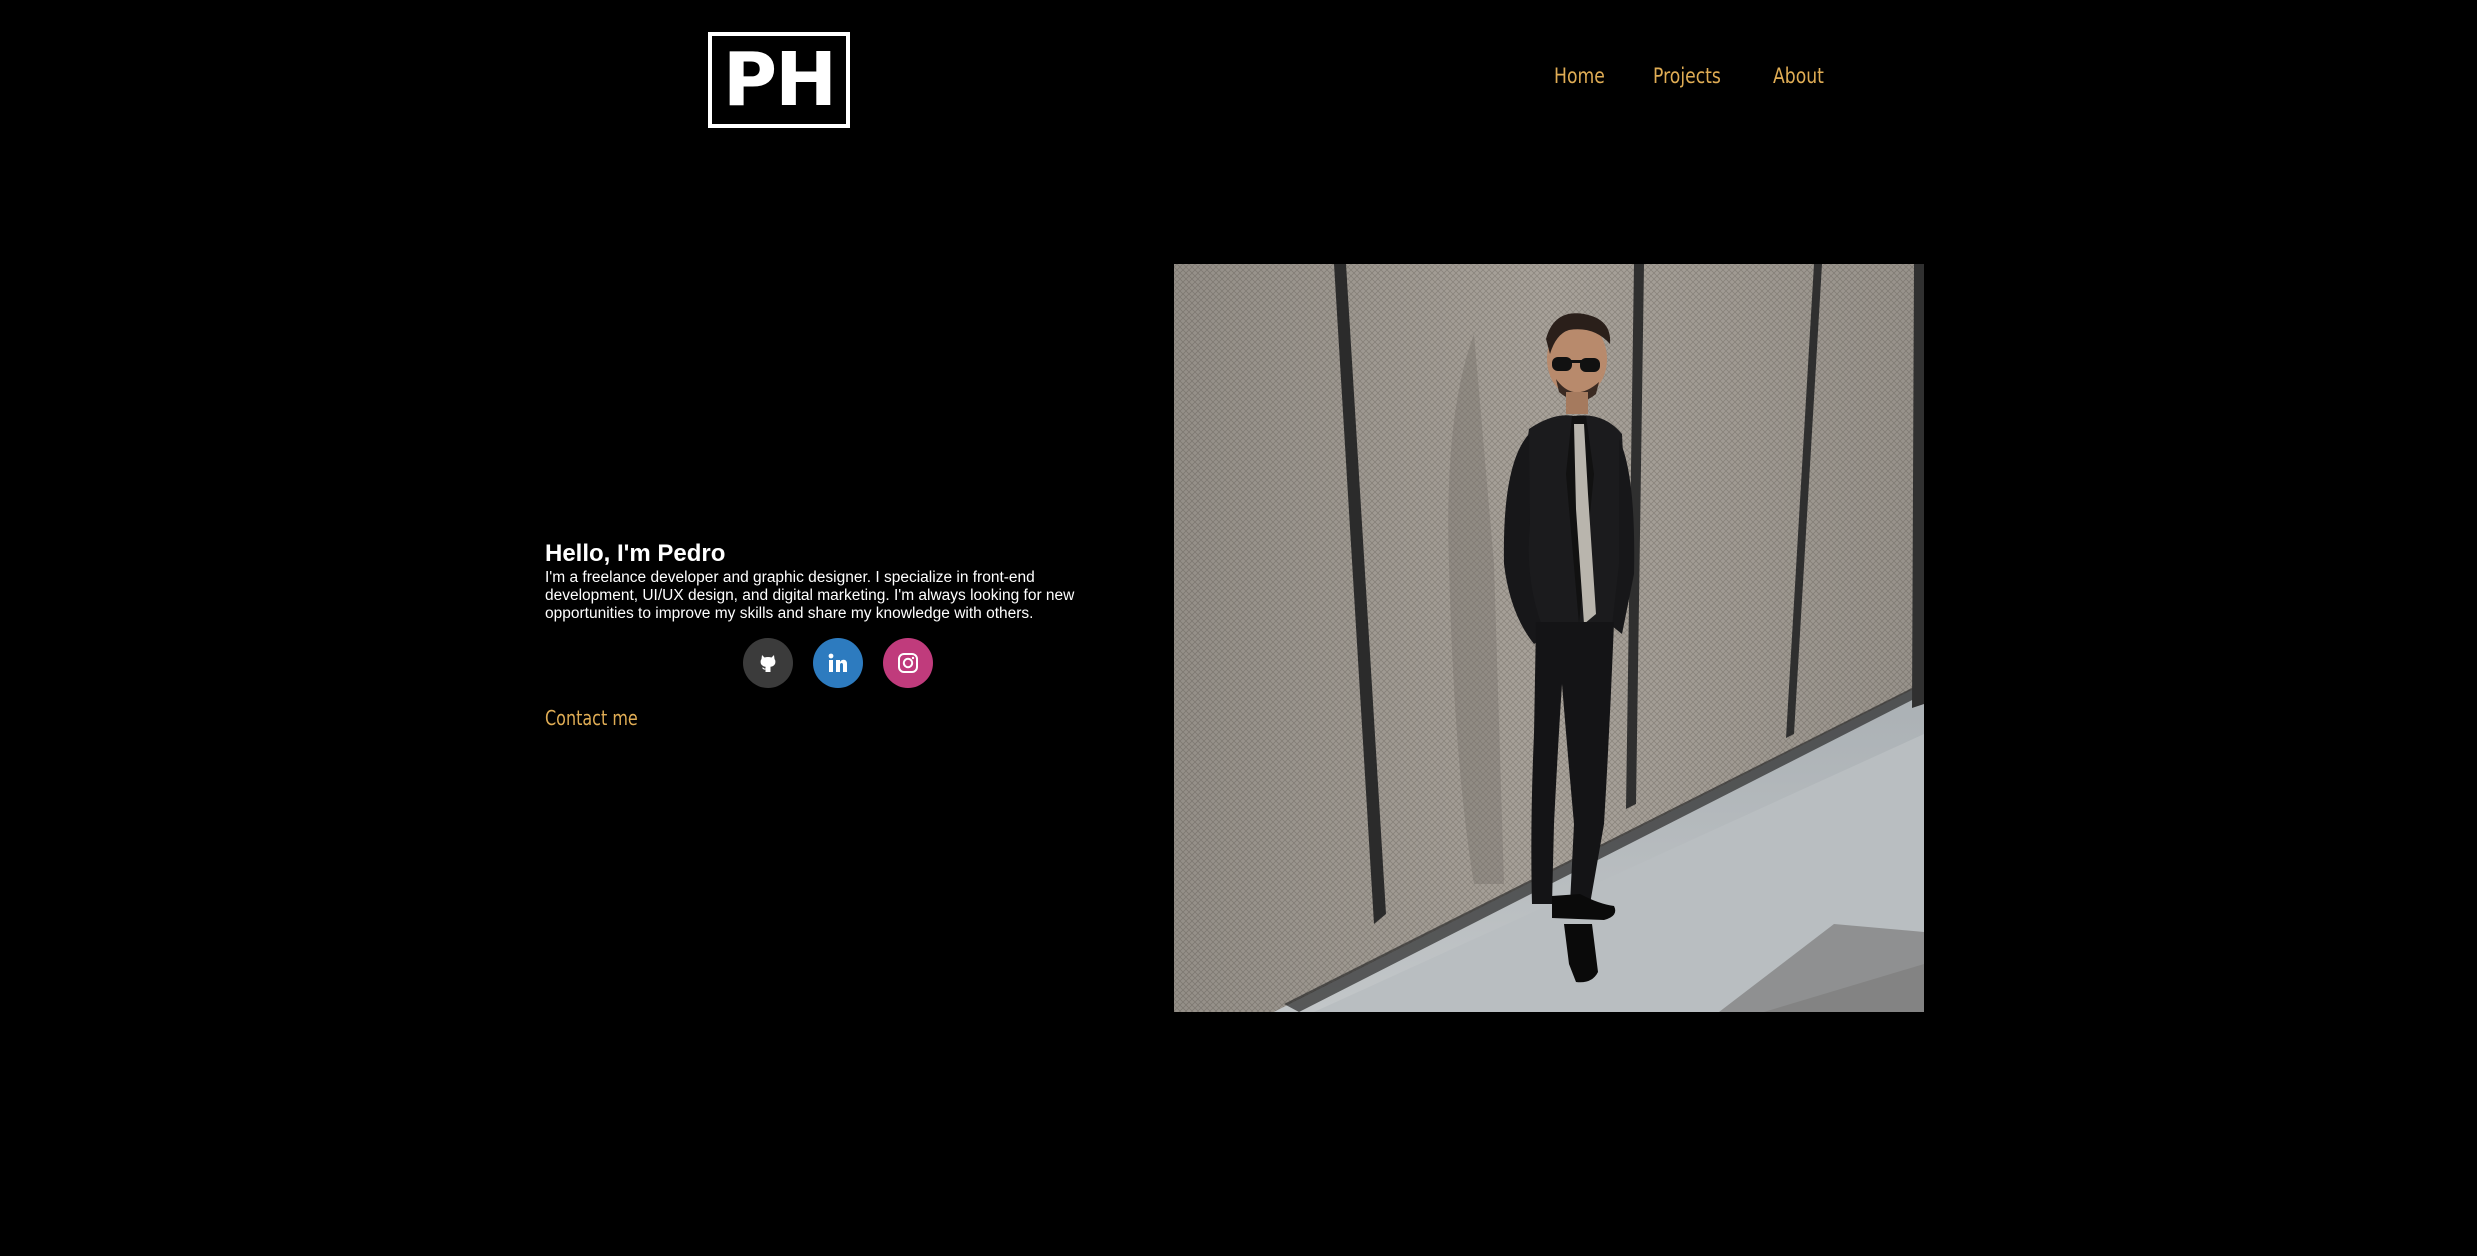 Image resolution: width=2477 pixels, height=1256 pixels. I want to click on nav-projects: Projects, so click(1687, 76).